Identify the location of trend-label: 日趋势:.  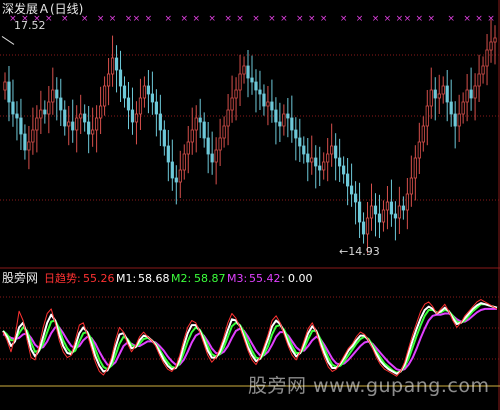
(62, 278).